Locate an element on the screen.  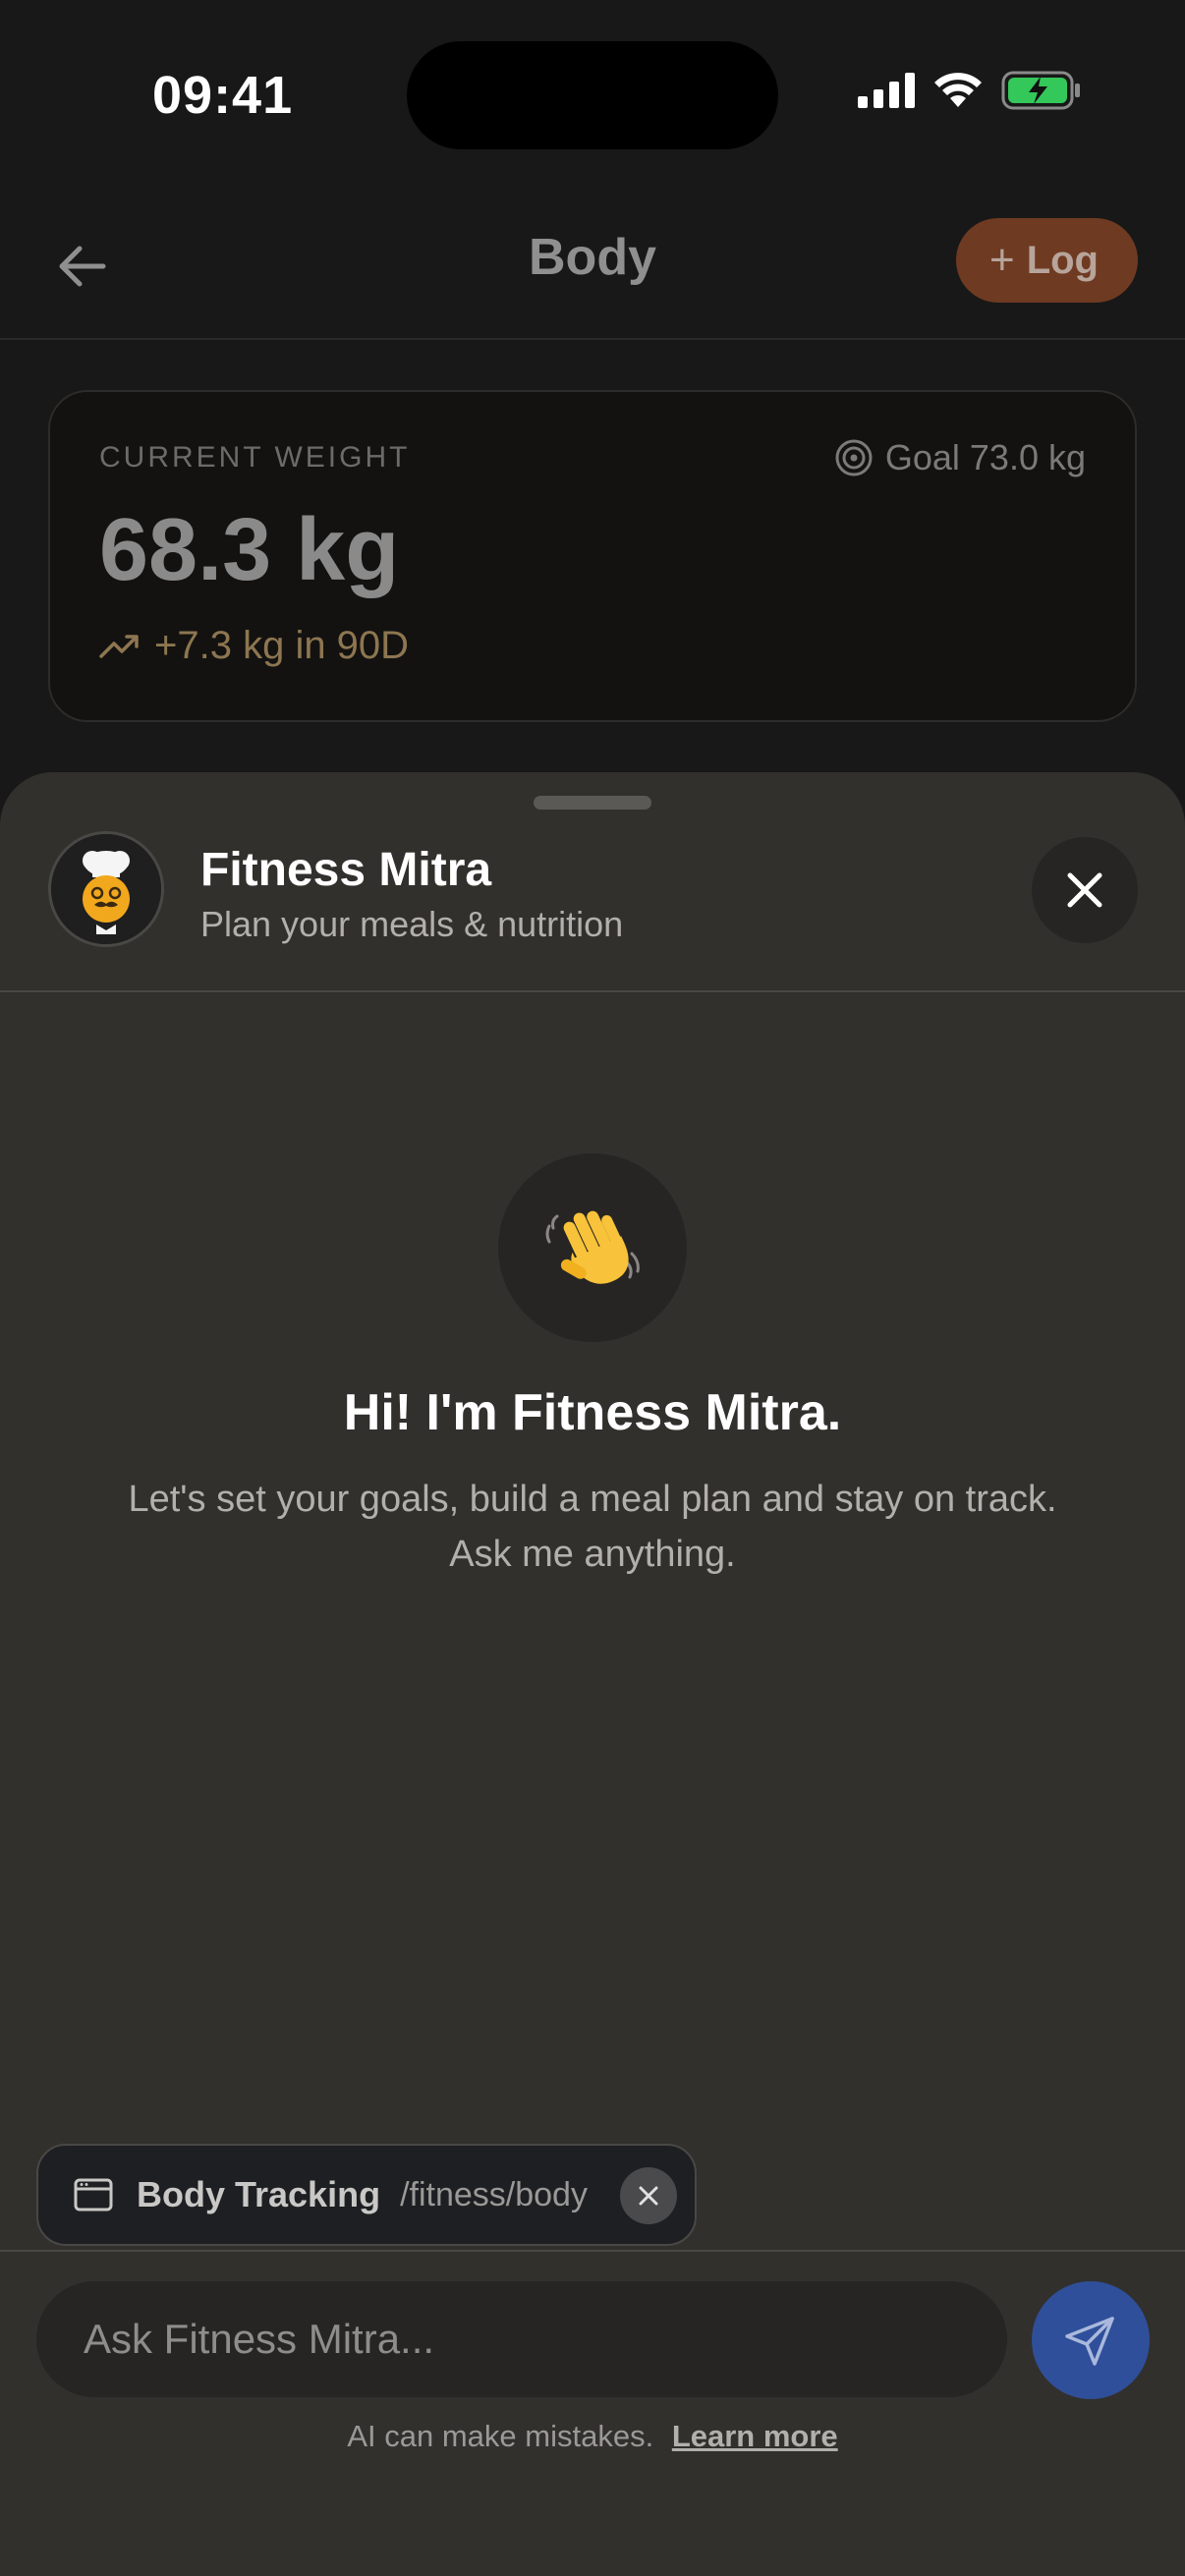
wifi-icon is located at coordinates (958, 90).